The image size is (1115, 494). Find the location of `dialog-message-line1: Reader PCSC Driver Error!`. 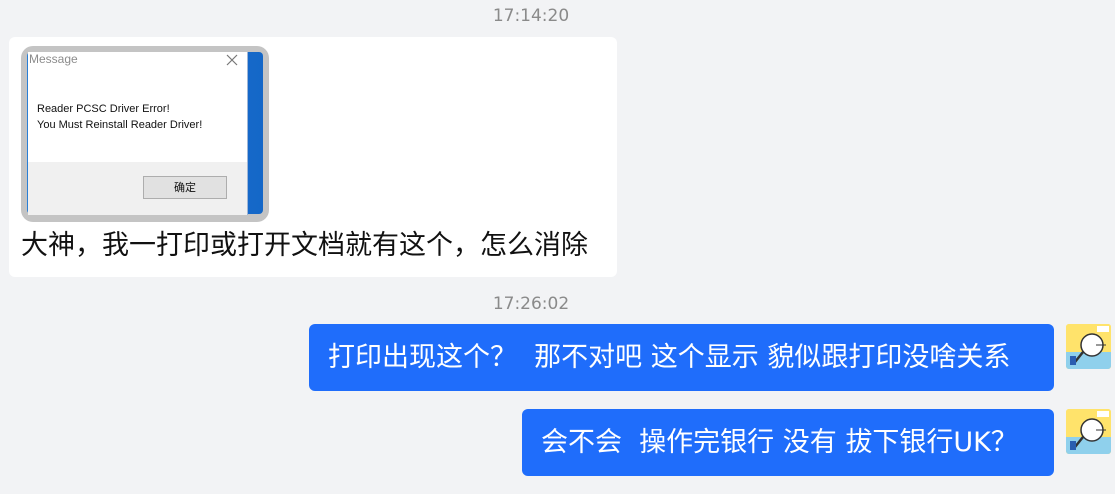

dialog-message-line1: Reader PCSC Driver Error! is located at coordinates (103, 109).